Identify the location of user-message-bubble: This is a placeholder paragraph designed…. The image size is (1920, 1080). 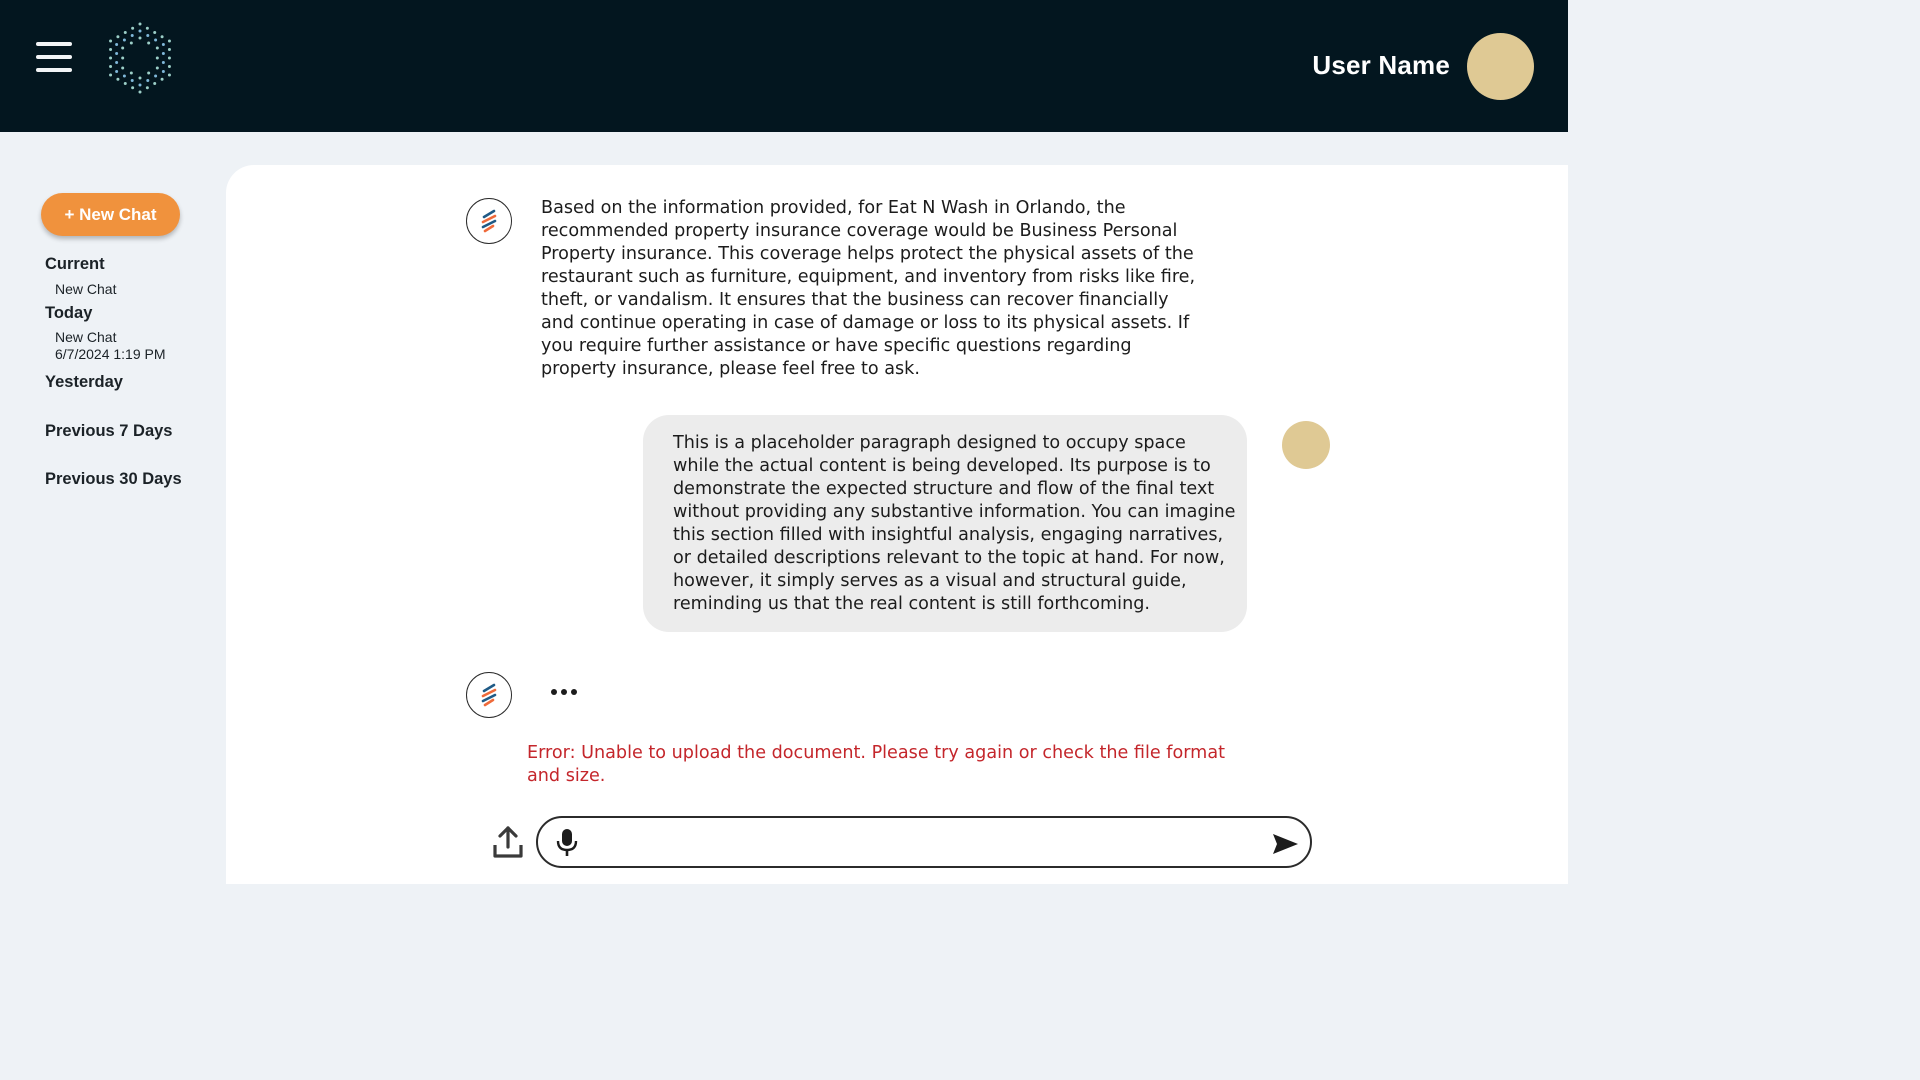
(945, 523).